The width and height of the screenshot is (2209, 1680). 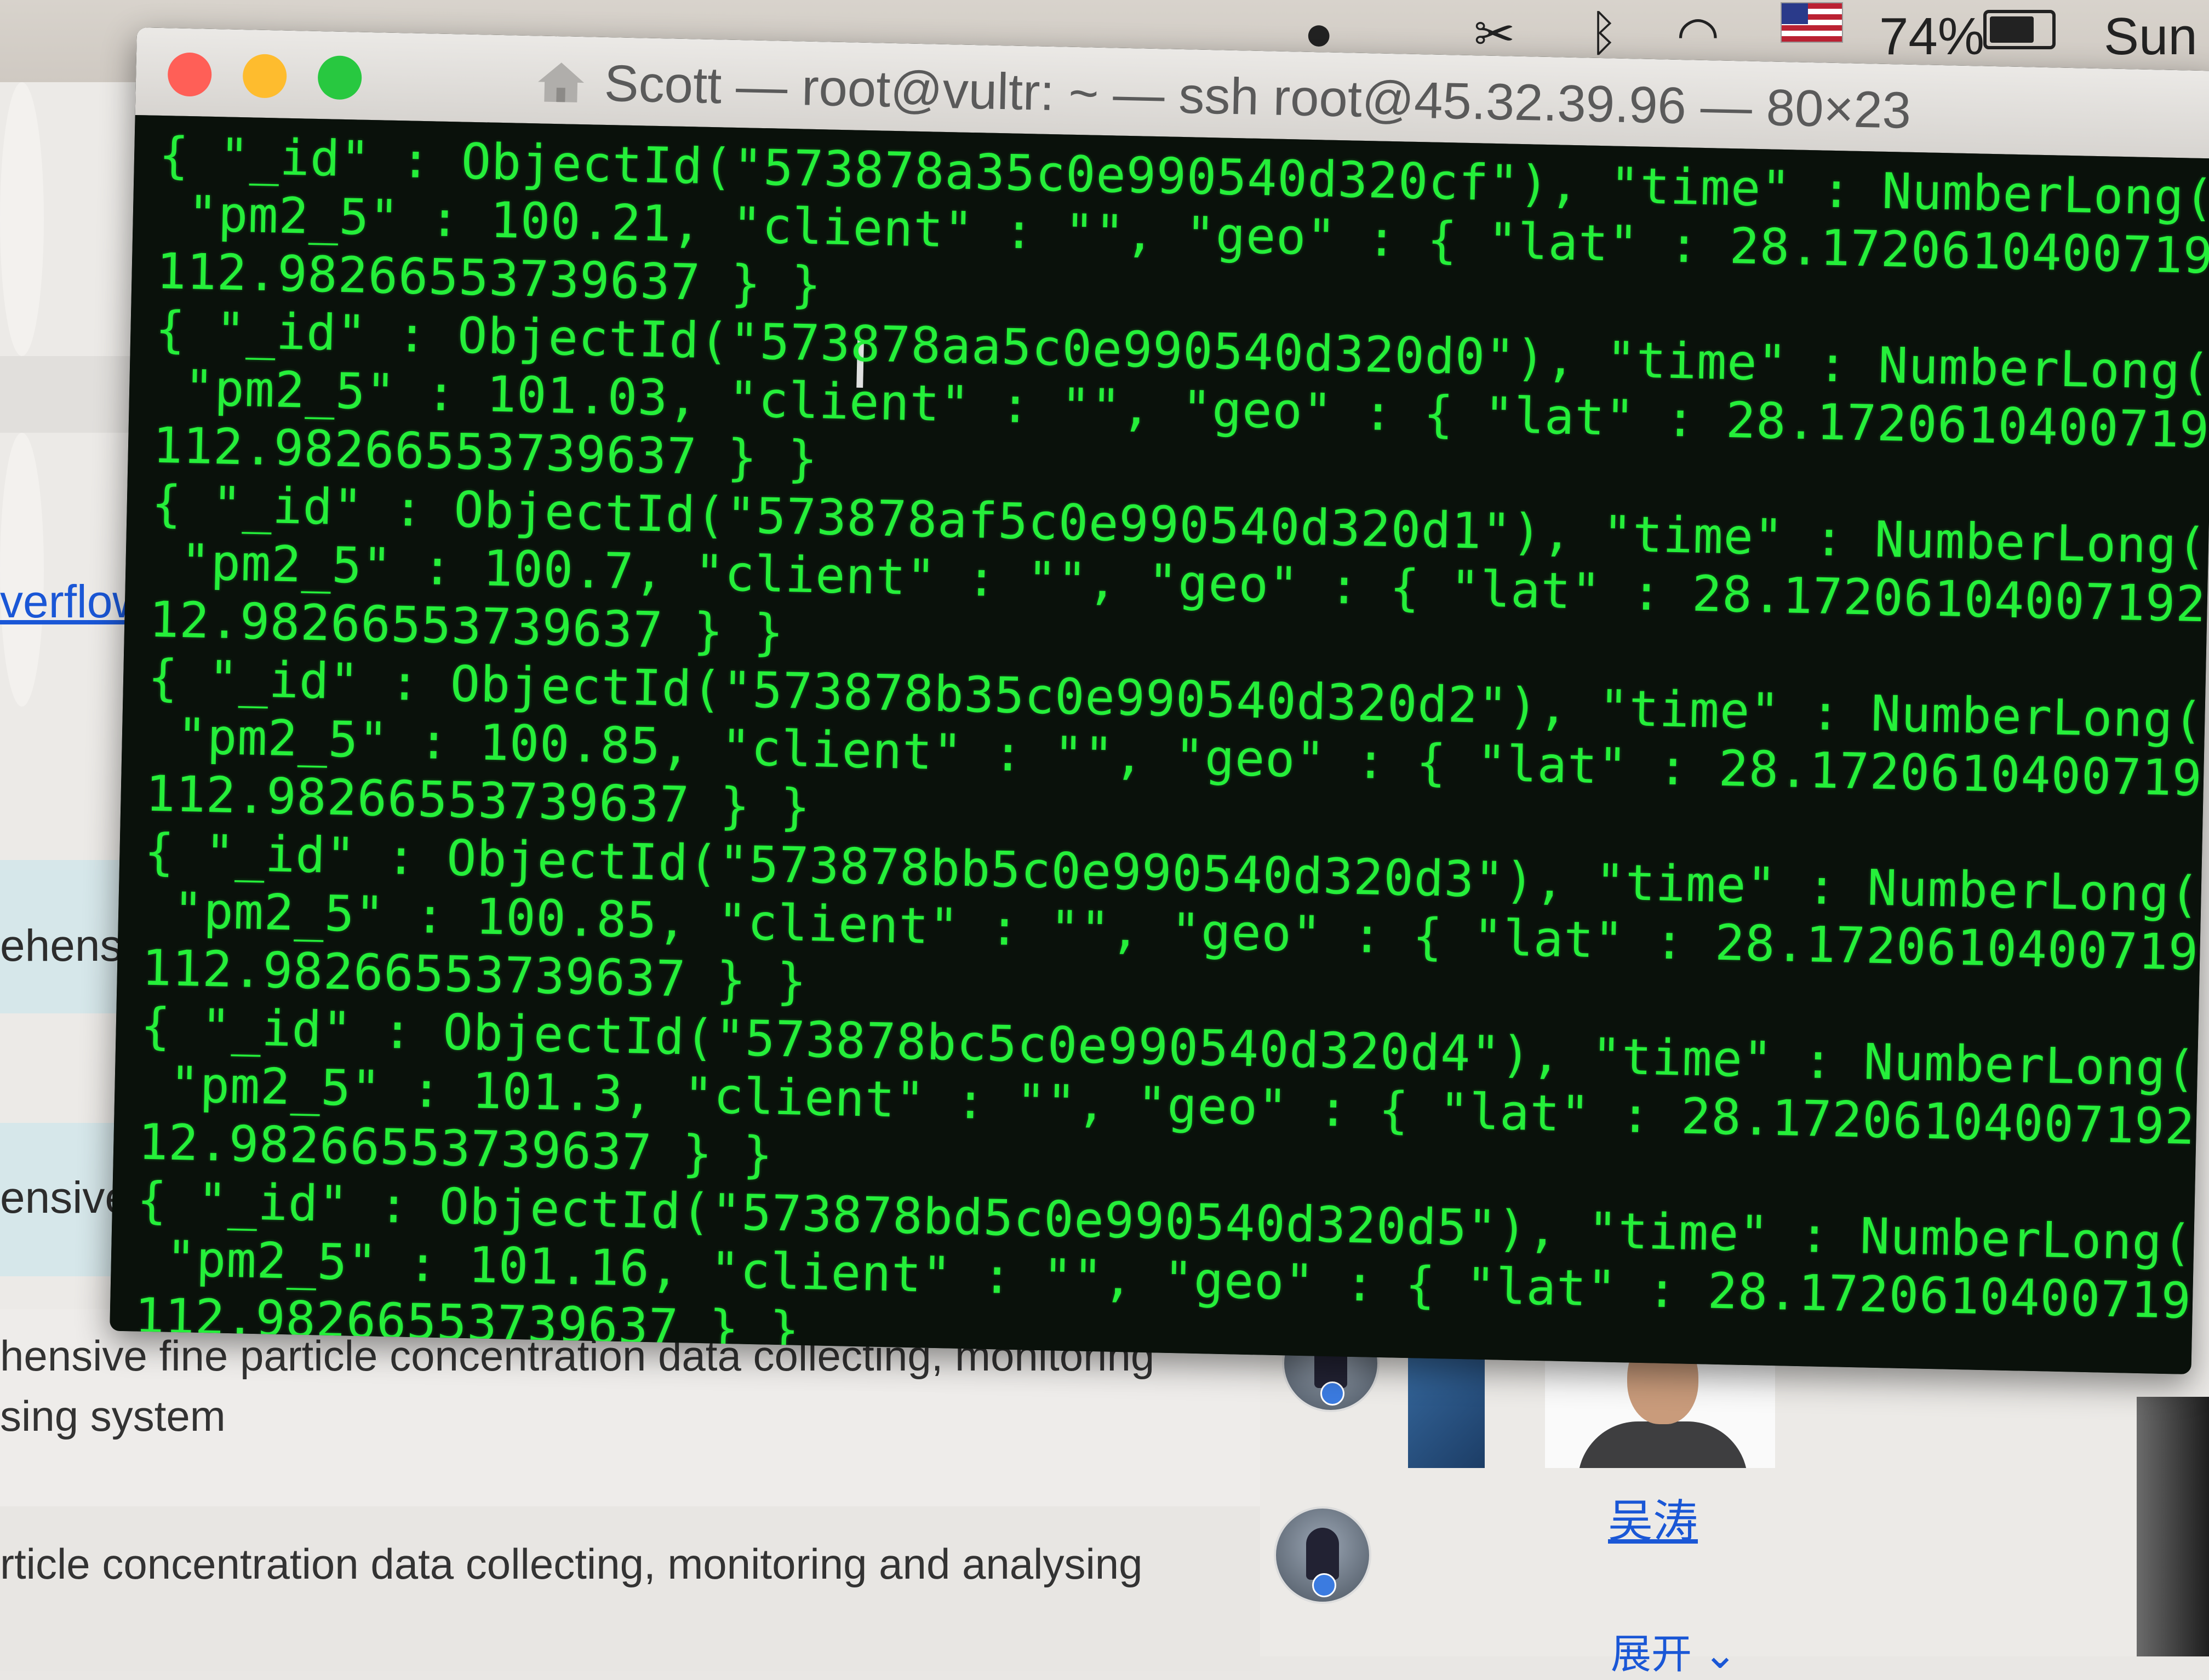 What do you see at coordinates (73, 601) in the screenshot?
I see `sidebar-link: verflow` at bounding box center [73, 601].